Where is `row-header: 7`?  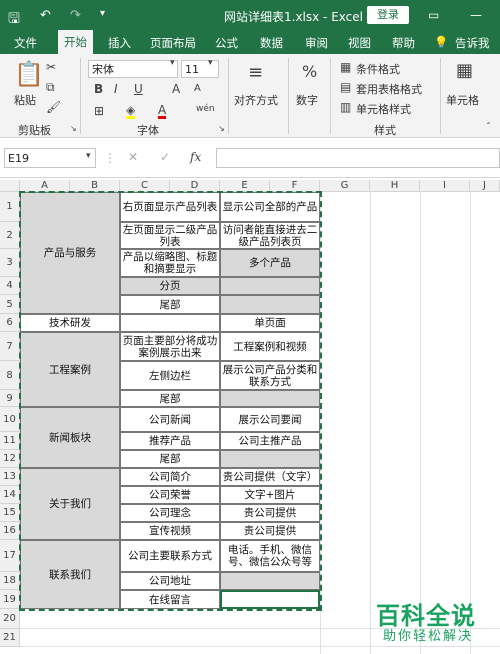 row-header: 7 is located at coordinates (10, 346).